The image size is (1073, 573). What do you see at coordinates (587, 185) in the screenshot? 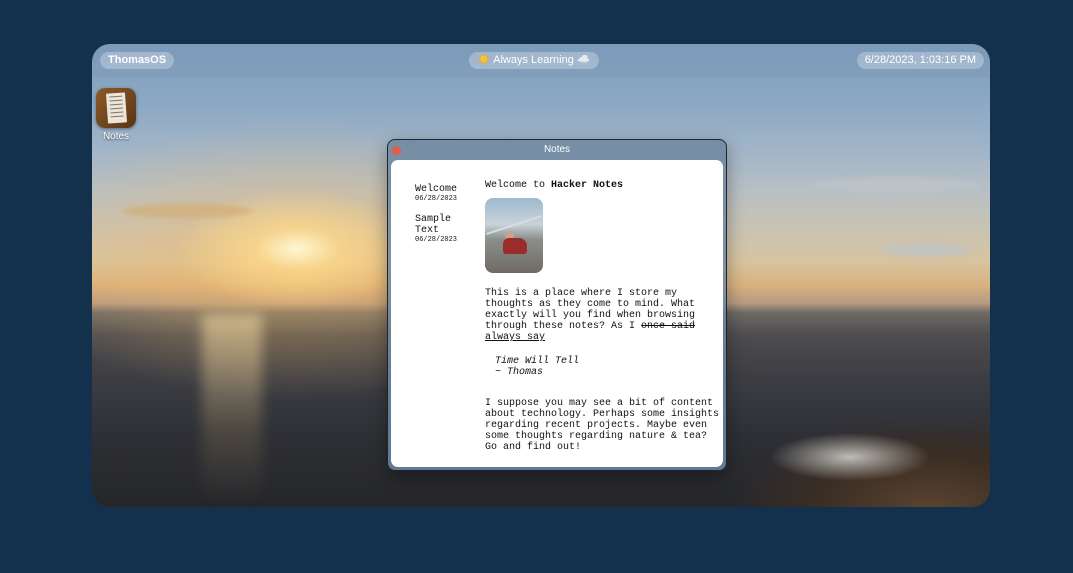
I see `heading-bold: Hacker Notes` at bounding box center [587, 185].